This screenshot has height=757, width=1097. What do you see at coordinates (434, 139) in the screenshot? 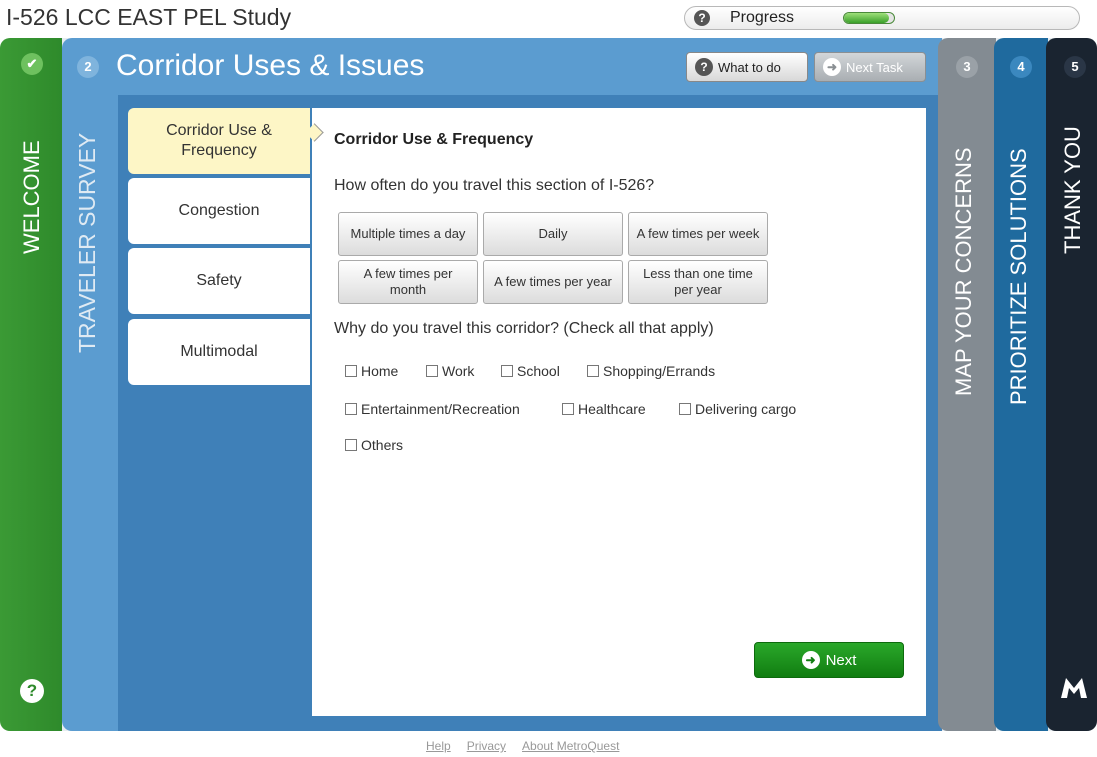
I see `content-title: Corridor Use & Frequency` at bounding box center [434, 139].